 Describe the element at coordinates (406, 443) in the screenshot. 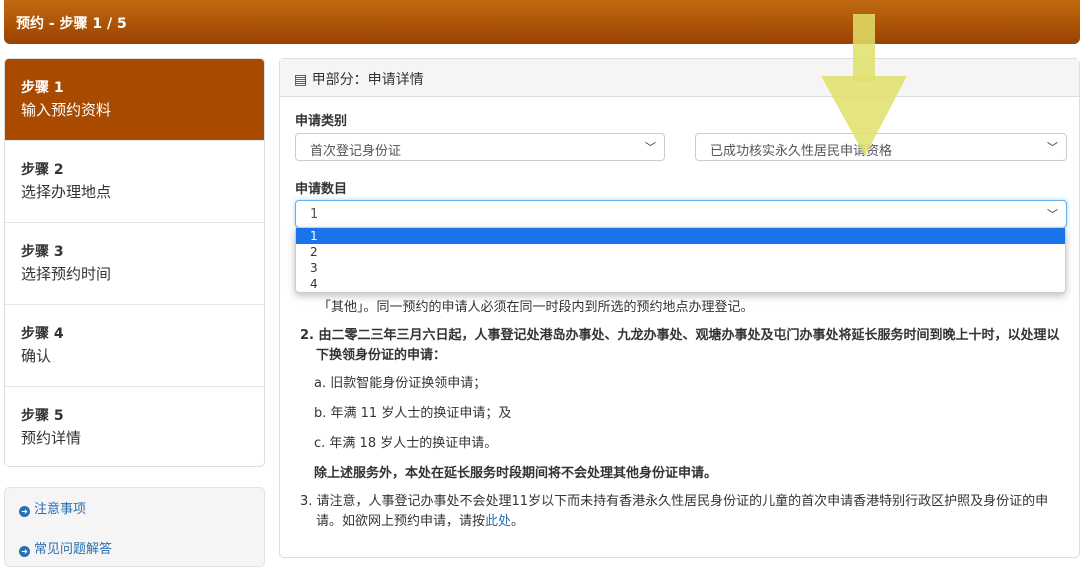

I see `note-2c: c. 年满 18 岁人士的换证申请。` at that location.